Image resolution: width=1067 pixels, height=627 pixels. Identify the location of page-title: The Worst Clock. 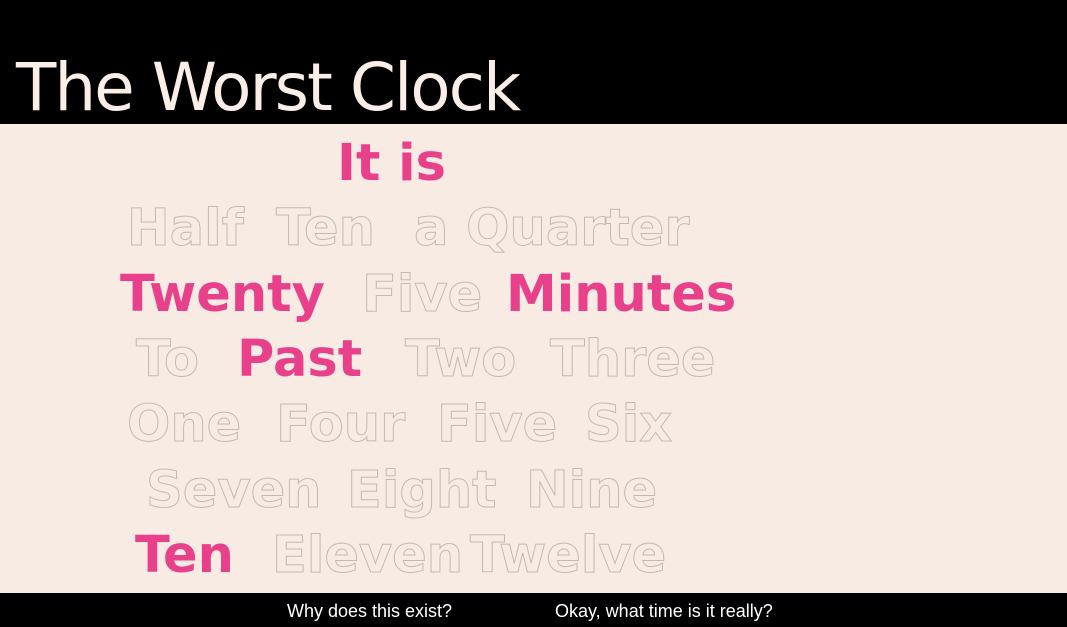
(268, 87).